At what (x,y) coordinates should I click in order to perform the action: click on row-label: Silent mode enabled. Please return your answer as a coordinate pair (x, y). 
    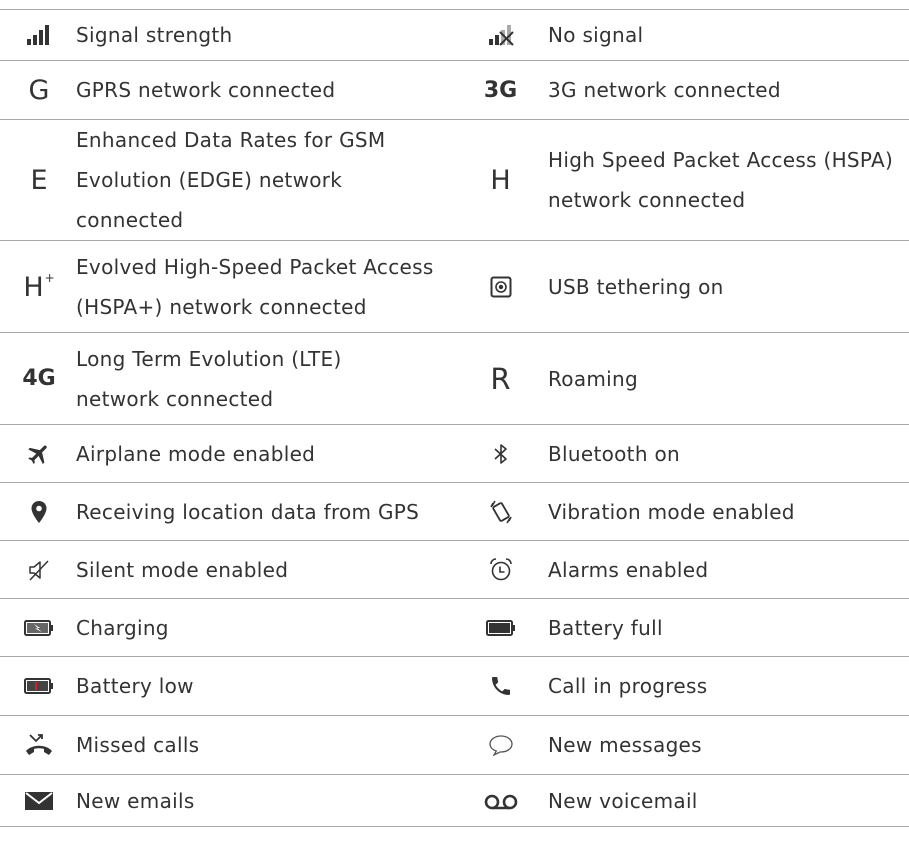
    Looking at the image, I should click on (182, 569).